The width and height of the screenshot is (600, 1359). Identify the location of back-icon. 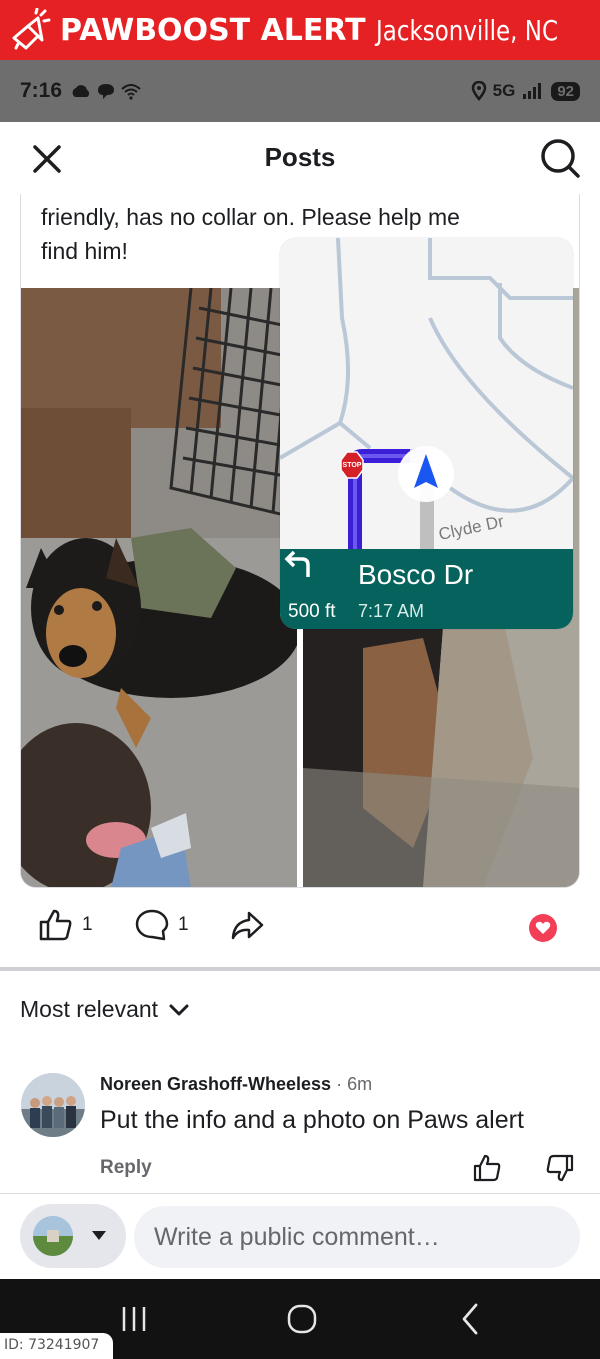
(470, 1319).